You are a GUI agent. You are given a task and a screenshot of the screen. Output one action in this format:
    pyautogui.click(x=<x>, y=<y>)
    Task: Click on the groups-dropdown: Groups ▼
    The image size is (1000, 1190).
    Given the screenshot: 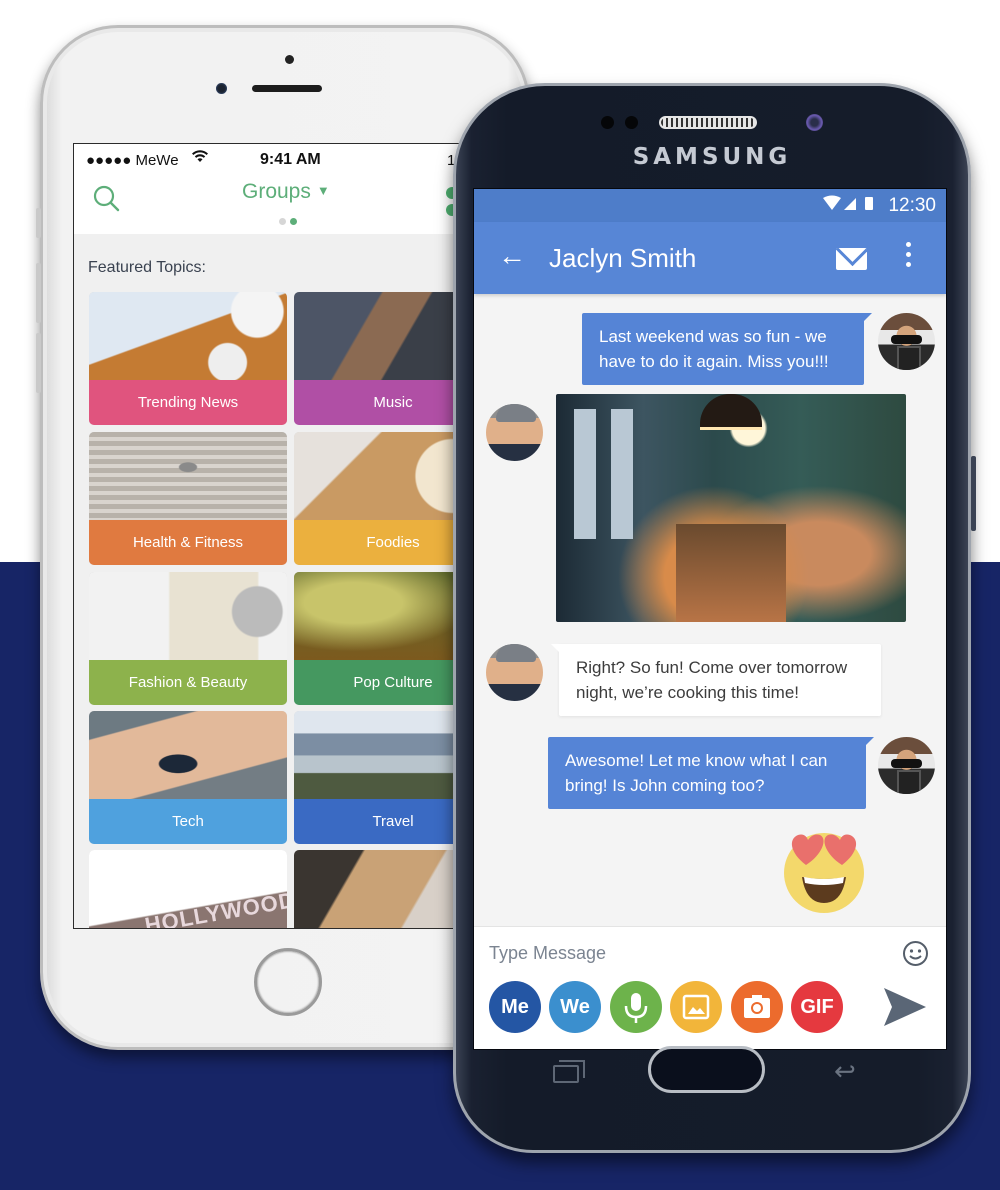 What is the action you would take?
    pyautogui.click(x=286, y=192)
    